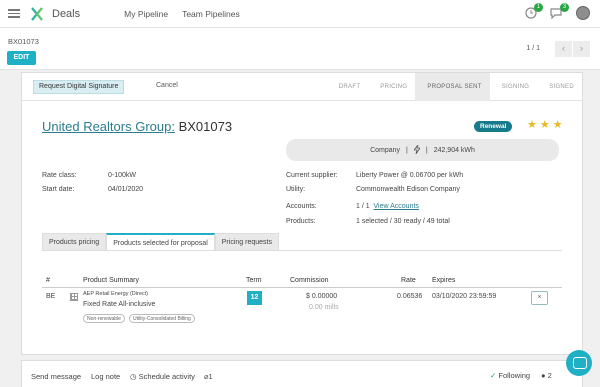  What do you see at coordinates (246, 242) in the screenshot?
I see `tab-pricing-requests: Pricing requests` at bounding box center [246, 242].